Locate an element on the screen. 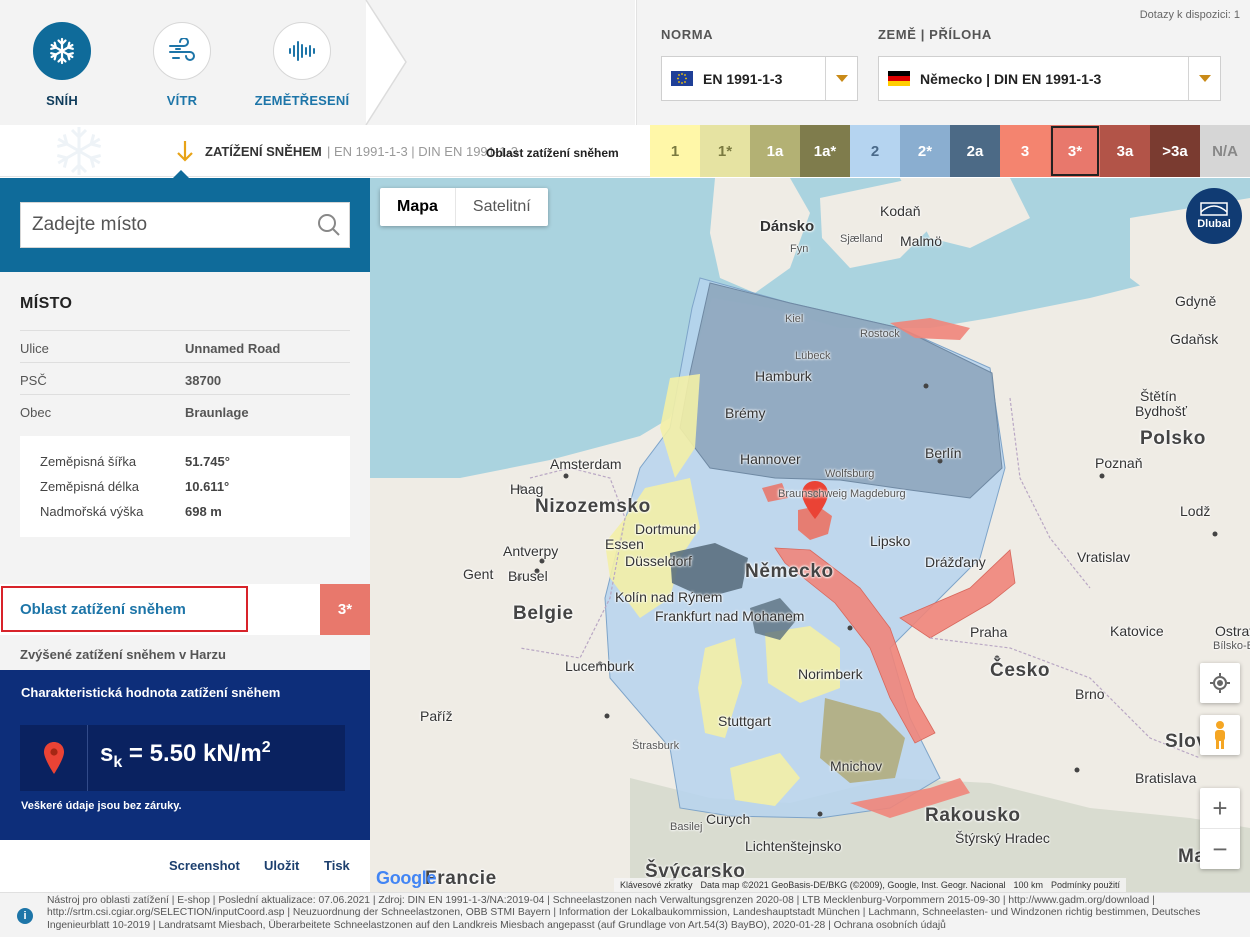 This screenshot has width=1250, height=937. altitude-row: Nadmořská výška 698 m is located at coordinates (131, 511).